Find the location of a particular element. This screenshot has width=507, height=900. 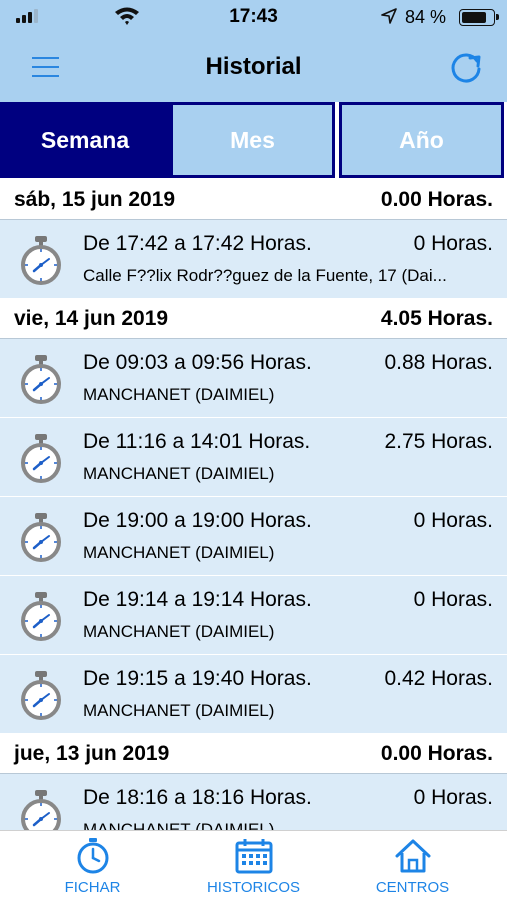

entry-time-range: De 11:16 a 14:01 Horas. is located at coordinates (197, 441).